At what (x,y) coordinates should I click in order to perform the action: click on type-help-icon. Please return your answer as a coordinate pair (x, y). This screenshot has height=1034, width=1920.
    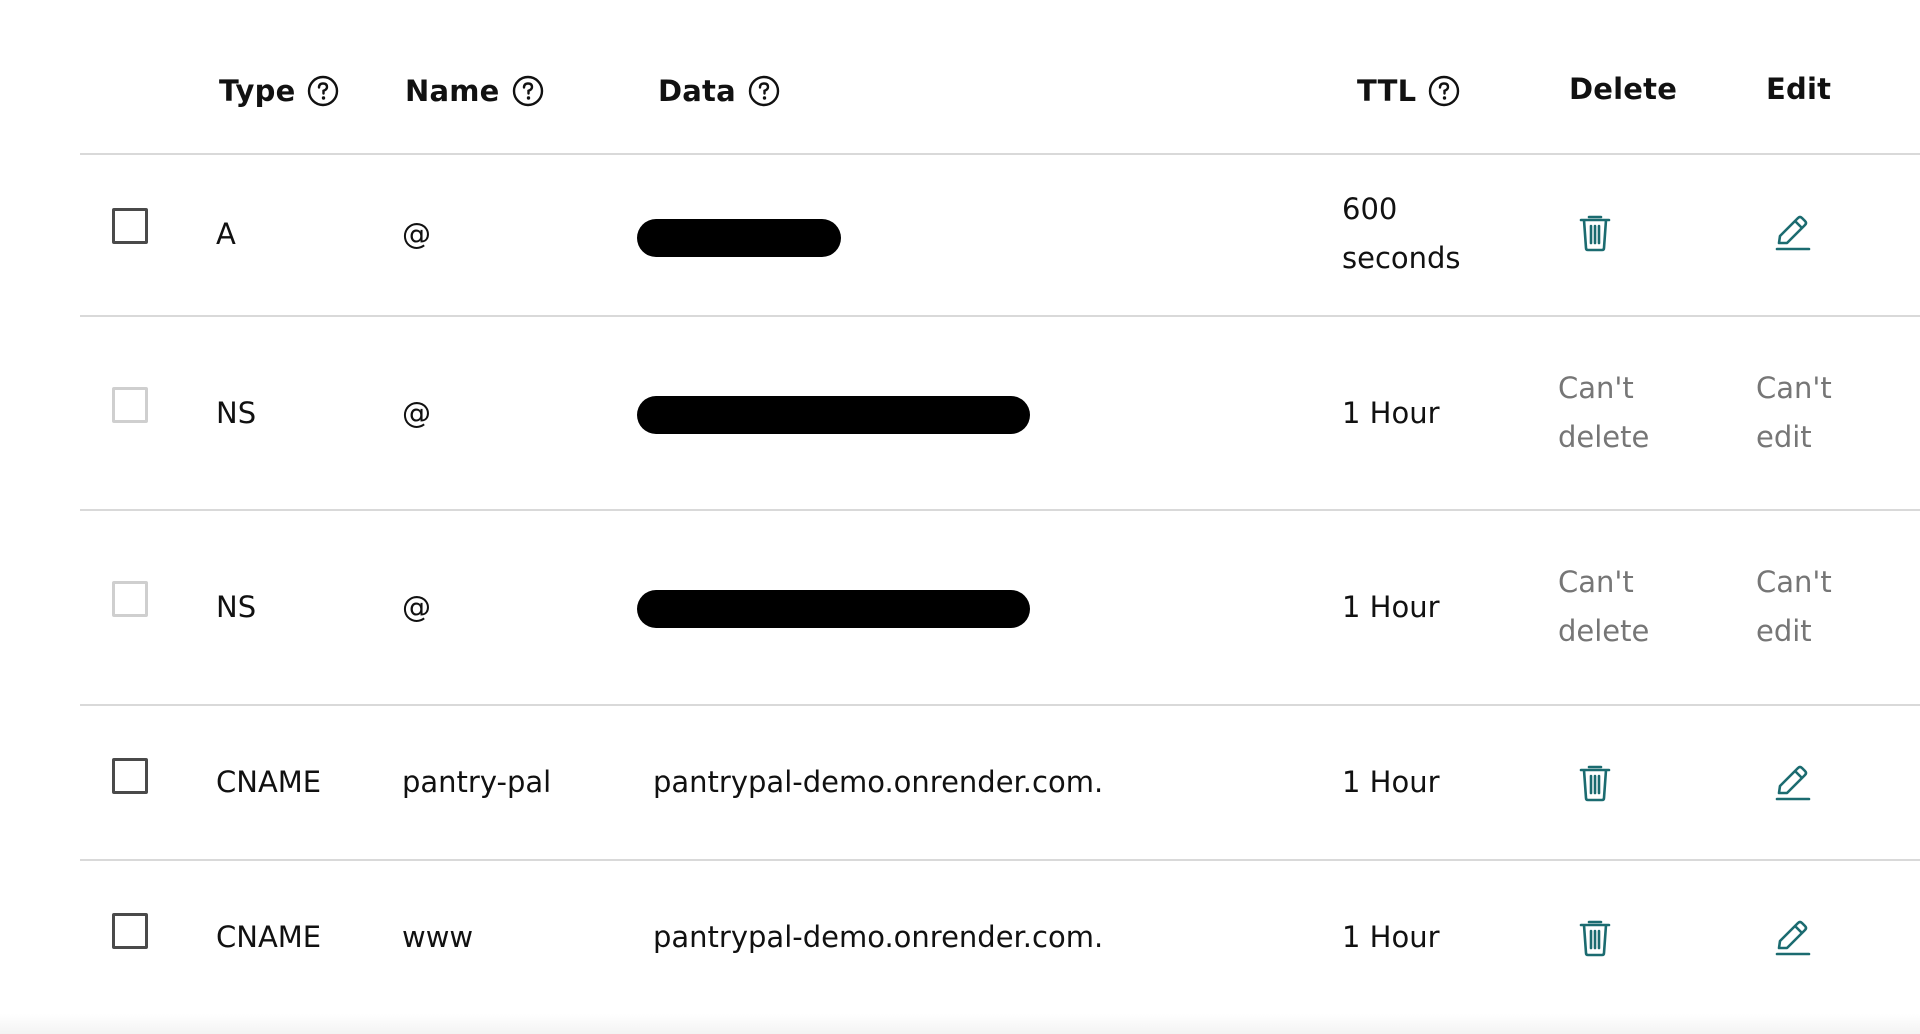
    Looking at the image, I should click on (323, 91).